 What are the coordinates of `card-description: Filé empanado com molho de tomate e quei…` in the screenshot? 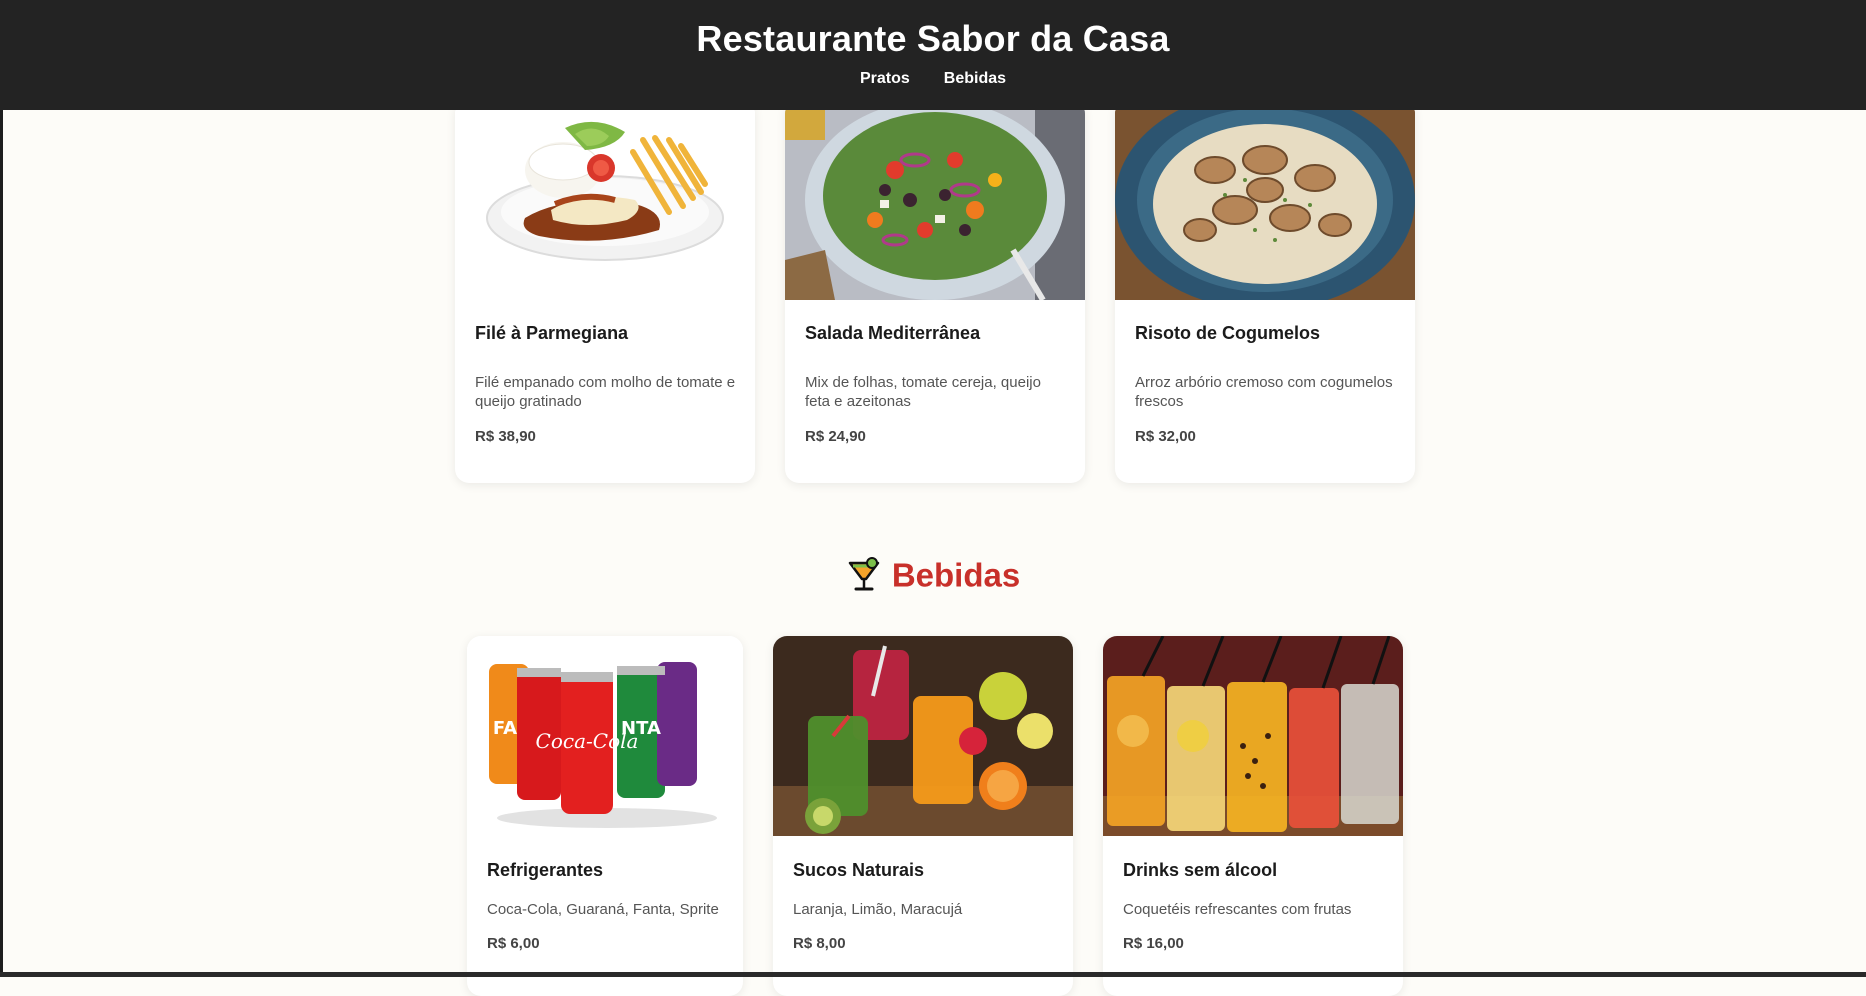 It's located at (605, 392).